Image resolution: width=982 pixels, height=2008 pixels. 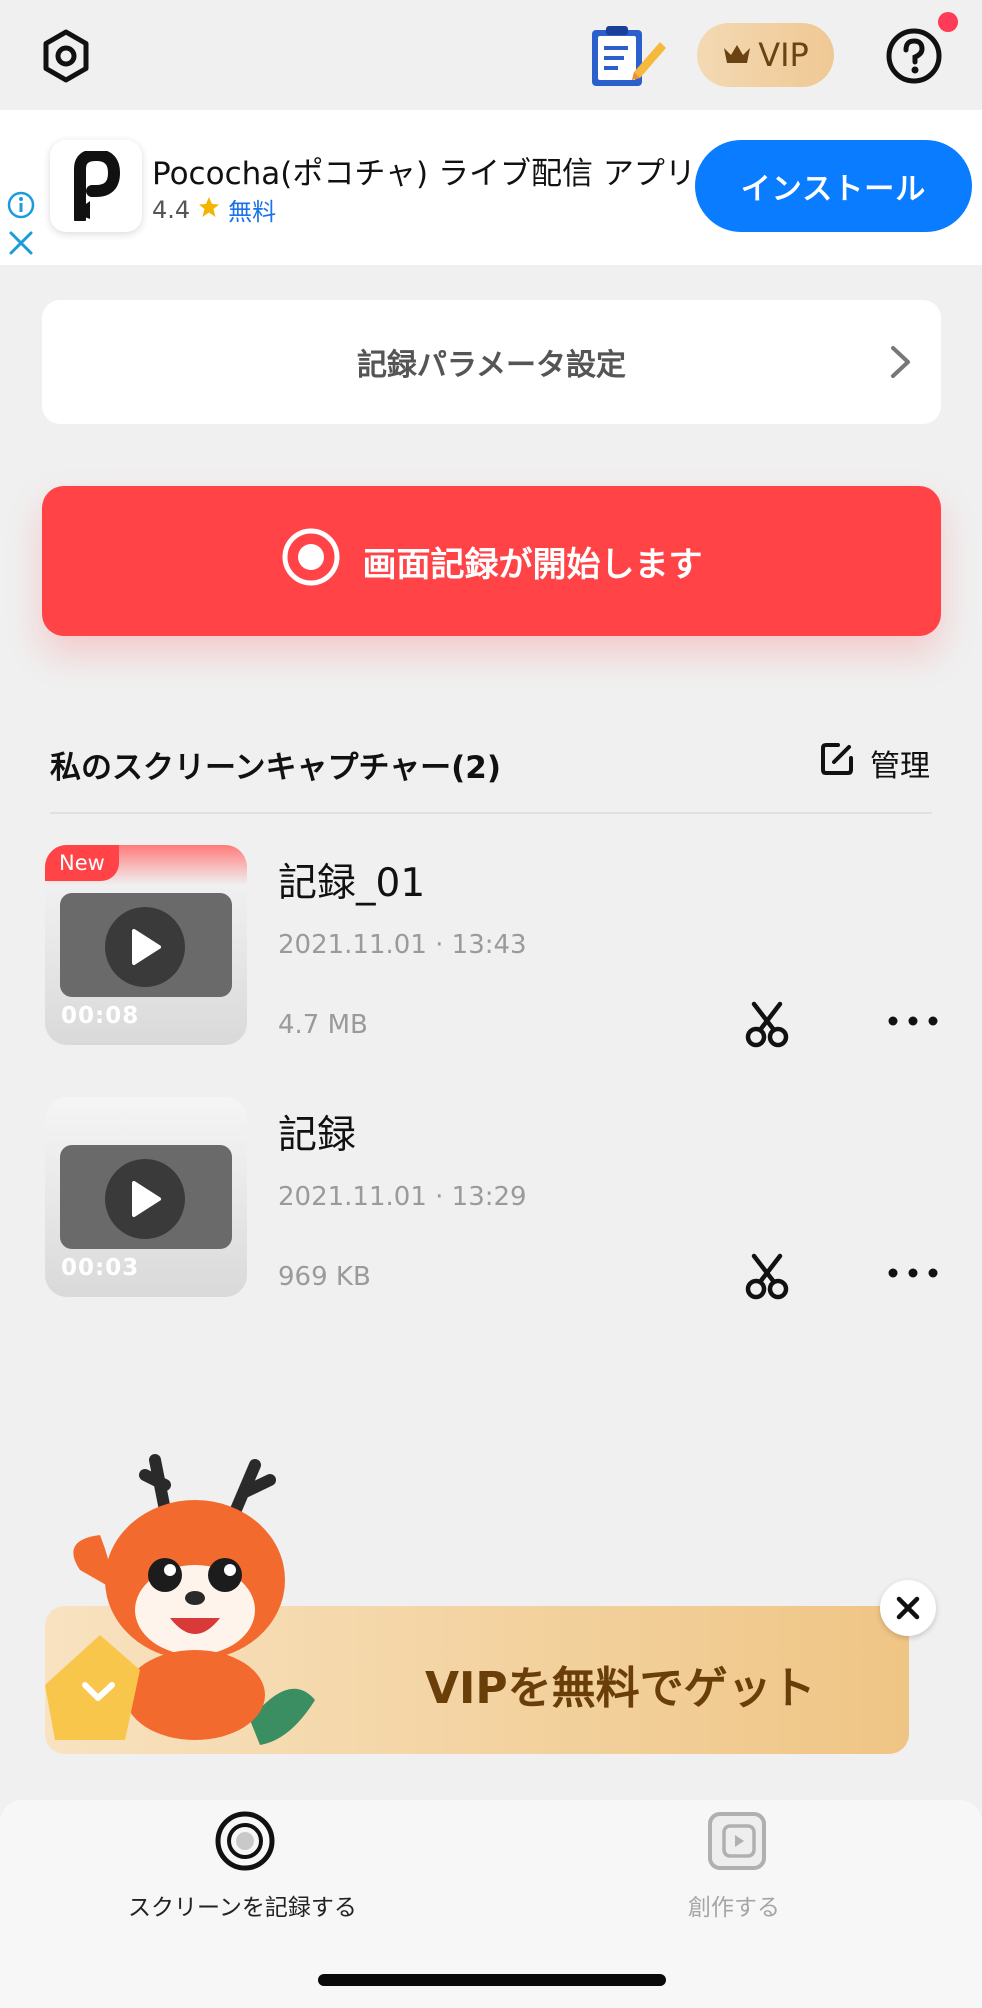 What do you see at coordinates (424, 170) in the screenshot?
I see `ad-app-name: Pococha(ポコチャ) ライブ配信 アプリ` at bounding box center [424, 170].